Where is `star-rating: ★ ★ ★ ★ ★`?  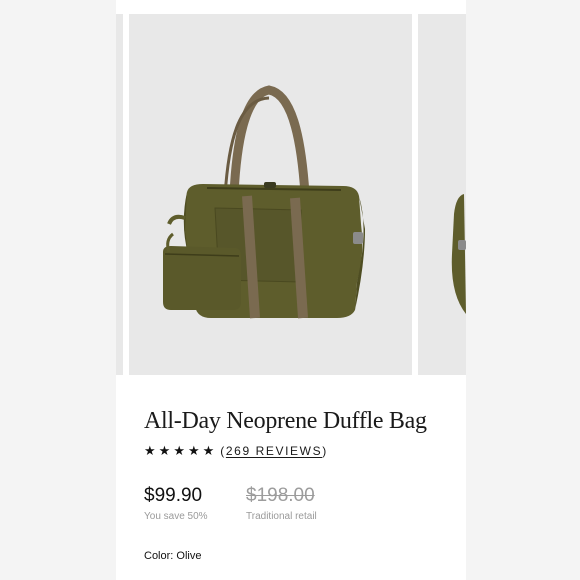
star-rating: ★ ★ ★ ★ ★ is located at coordinates (179, 451).